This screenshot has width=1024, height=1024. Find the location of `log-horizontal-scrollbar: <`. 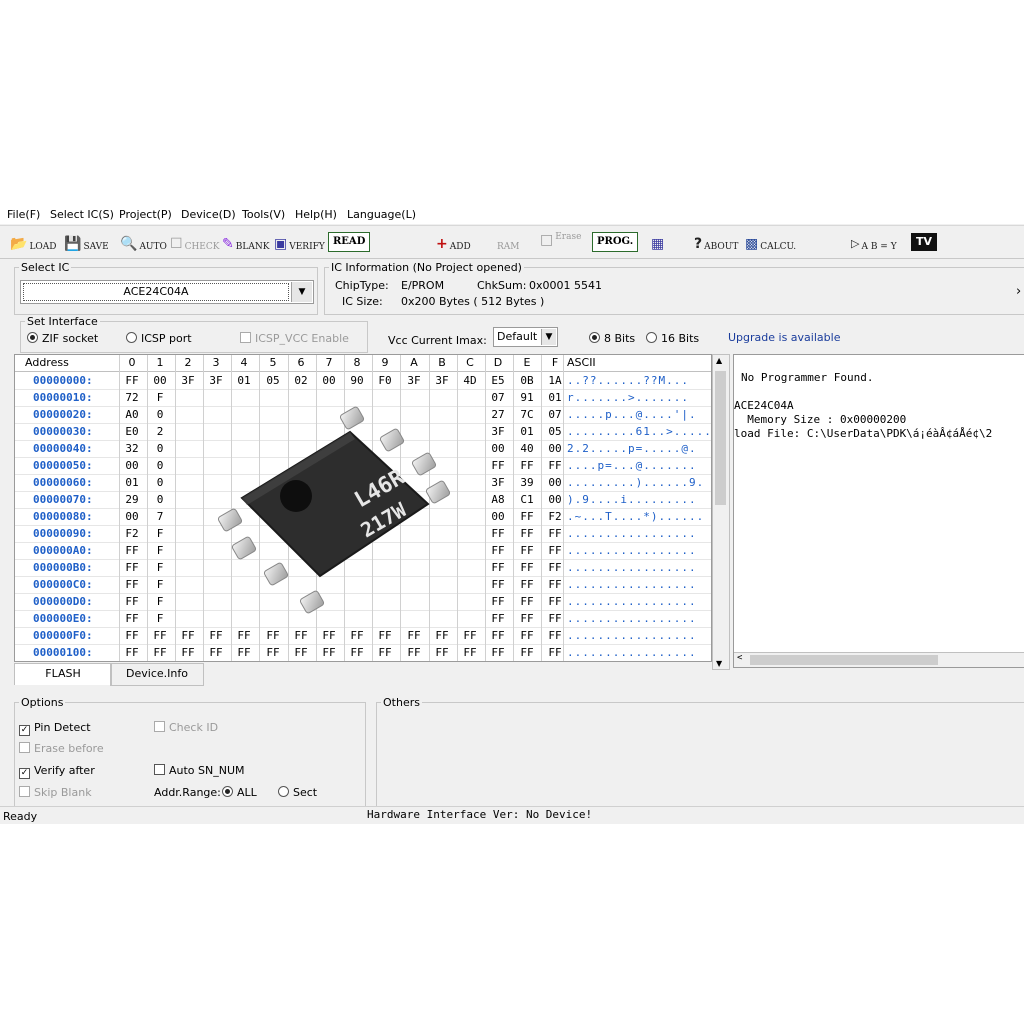

log-horizontal-scrollbar: < is located at coordinates (879, 659).